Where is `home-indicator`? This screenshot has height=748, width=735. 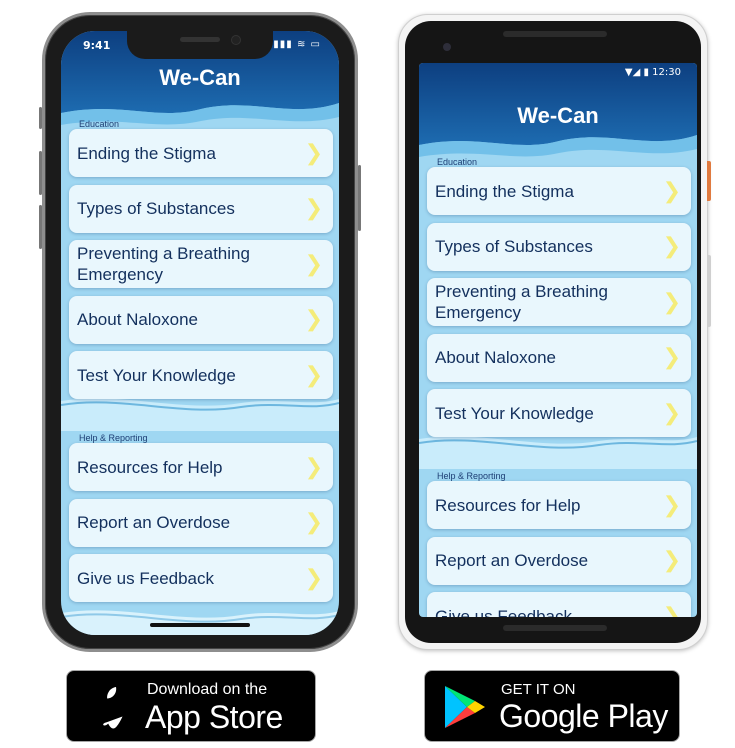 home-indicator is located at coordinates (200, 625).